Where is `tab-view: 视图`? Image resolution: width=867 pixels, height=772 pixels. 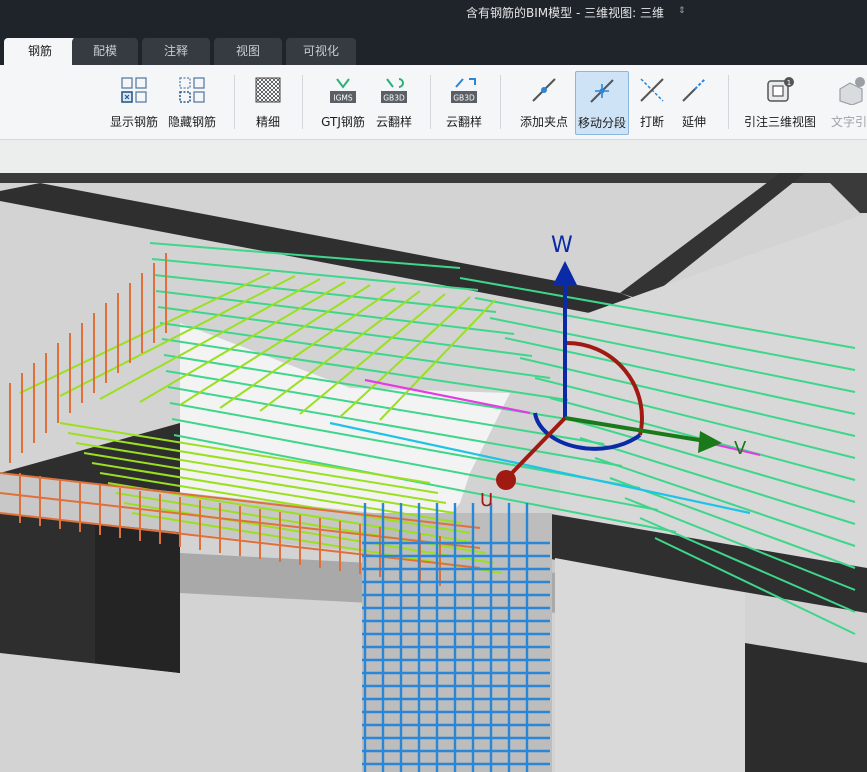
tab-view: 视图 is located at coordinates (248, 51).